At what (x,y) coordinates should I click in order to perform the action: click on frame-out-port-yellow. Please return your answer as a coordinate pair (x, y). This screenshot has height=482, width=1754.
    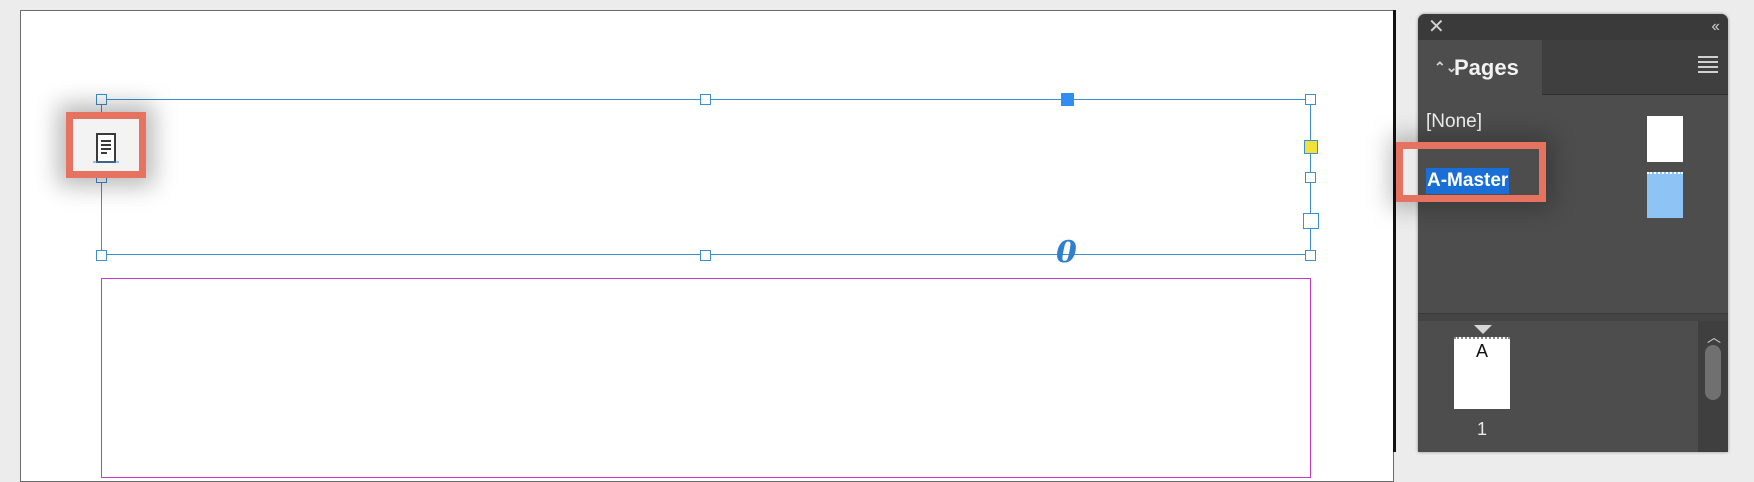
    Looking at the image, I should click on (1311, 147).